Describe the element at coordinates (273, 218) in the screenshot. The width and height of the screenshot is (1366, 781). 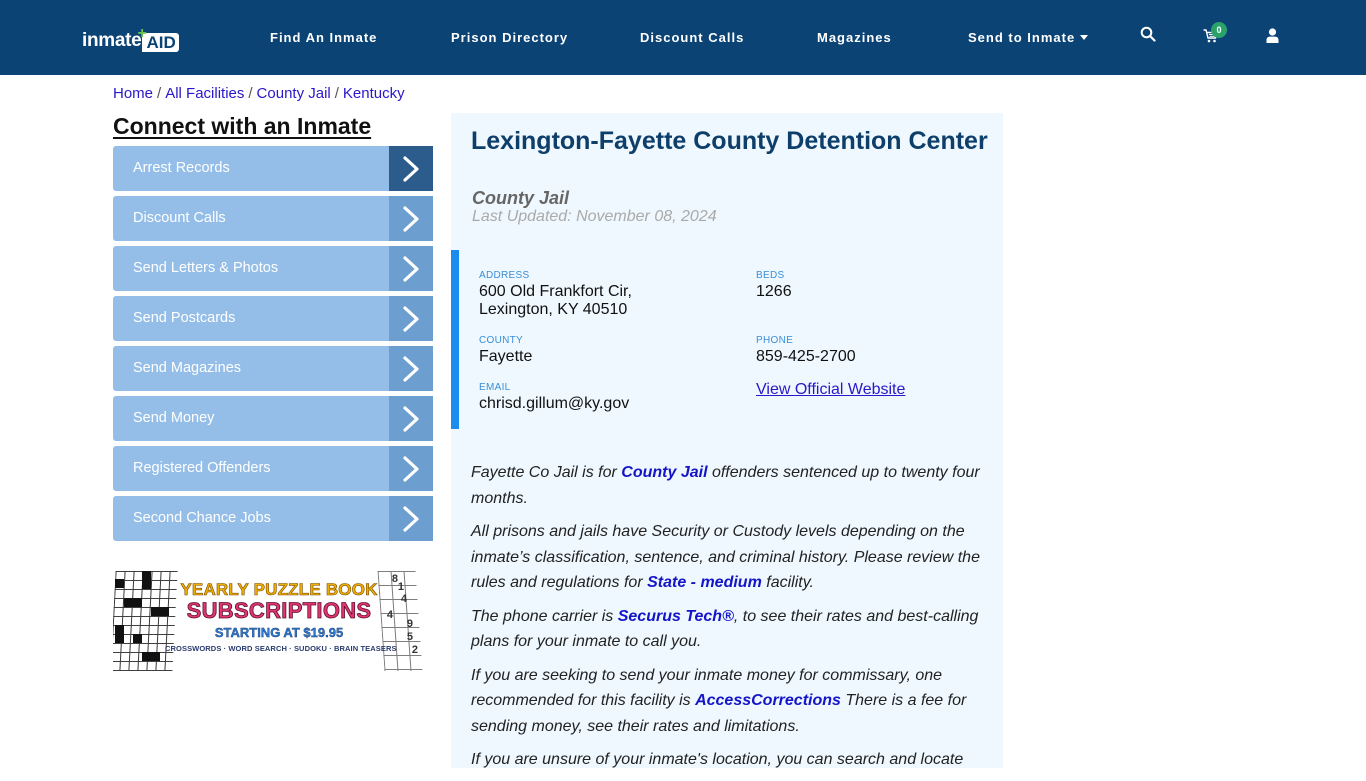
I see `sidebar-item-discount-calls: Discount Calls` at that location.